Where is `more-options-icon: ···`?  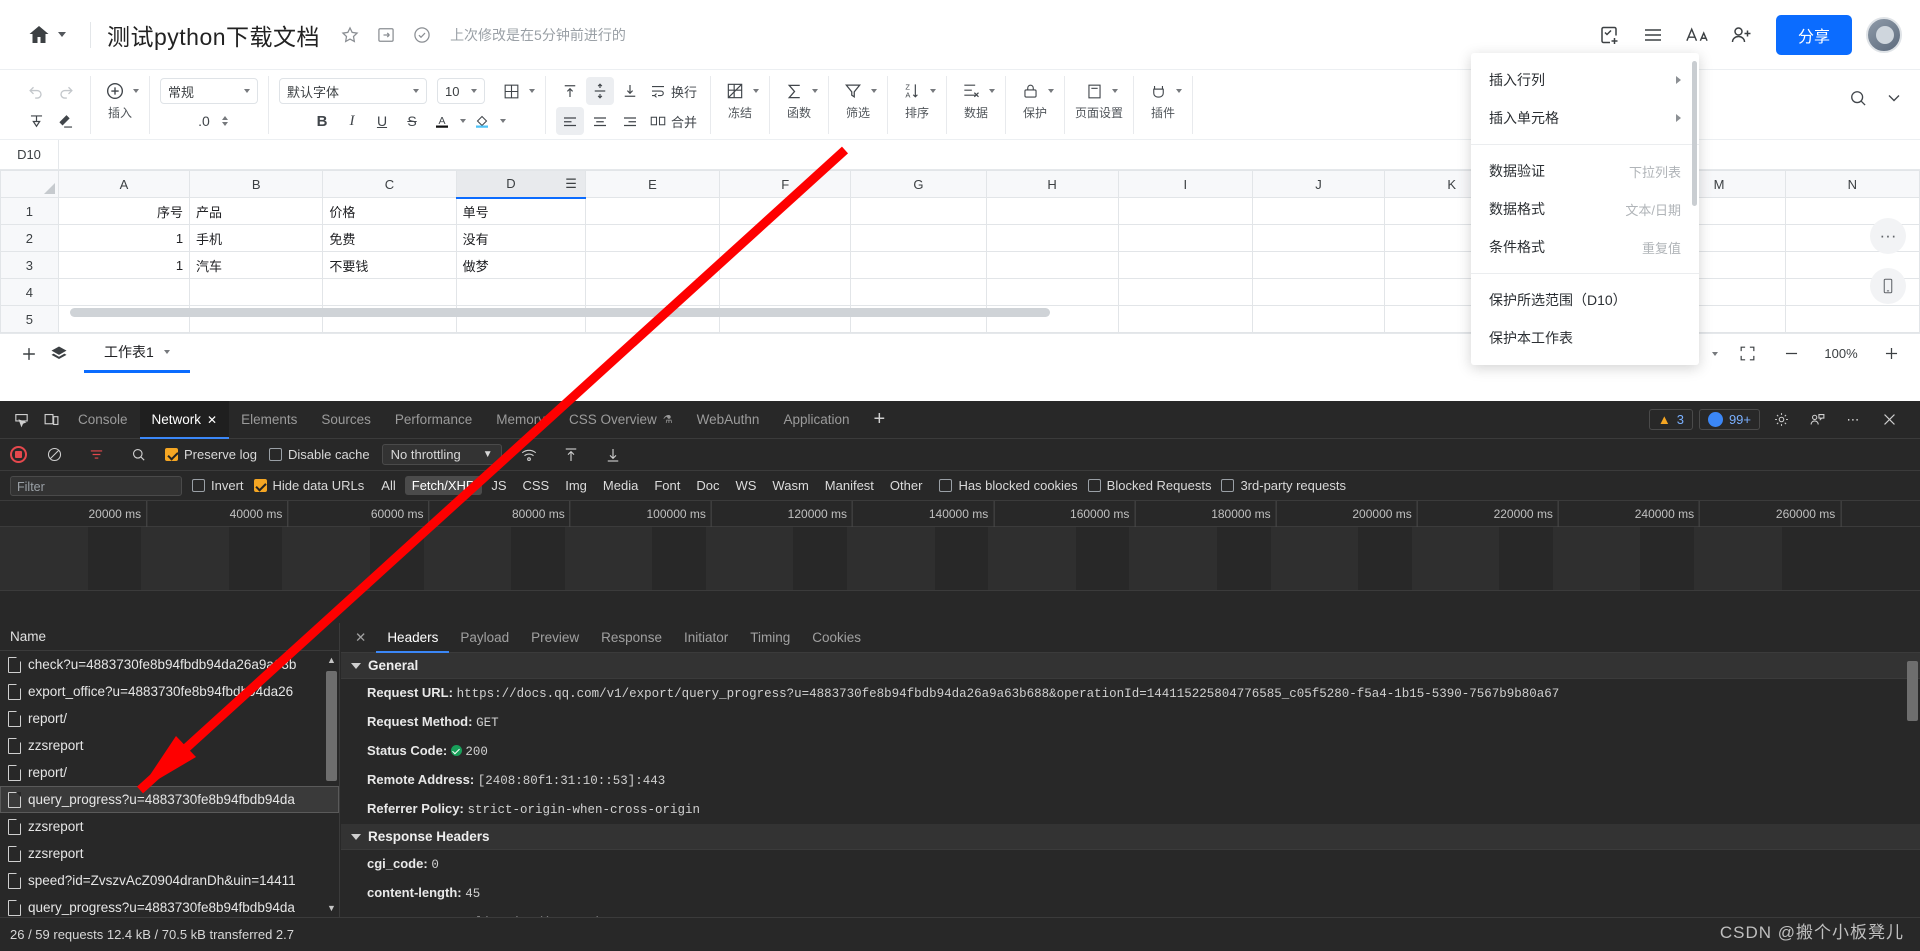
more-options-icon: ··· is located at coordinates (1888, 236).